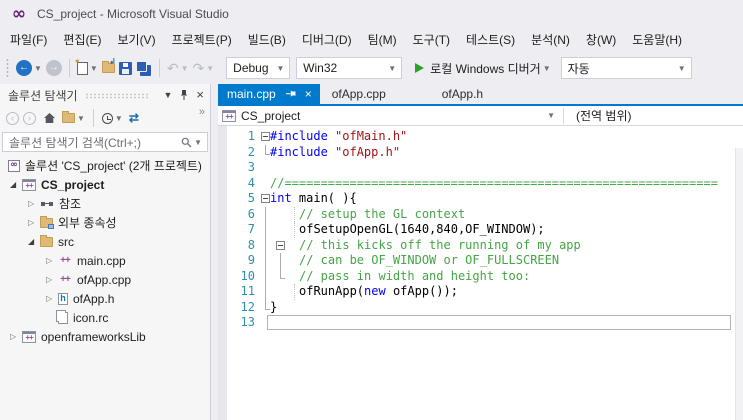  What do you see at coordinates (105, 184) in the screenshot?
I see `tree-item-cs-project: ◢ ++ CS_project` at bounding box center [105, 184].